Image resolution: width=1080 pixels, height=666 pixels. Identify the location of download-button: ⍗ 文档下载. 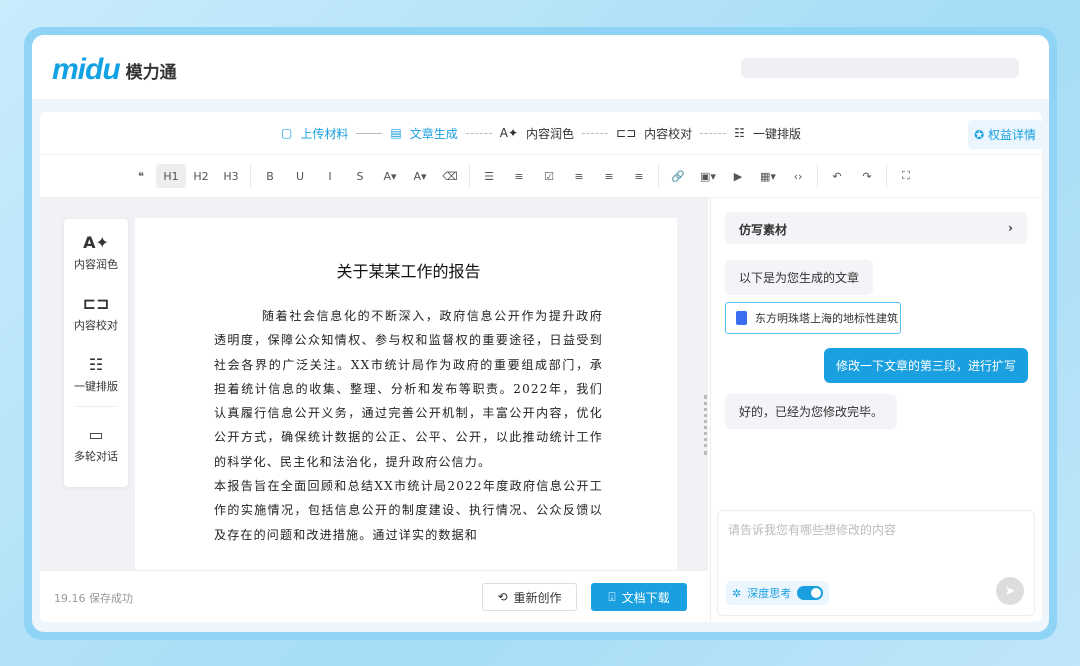
(639, 597).